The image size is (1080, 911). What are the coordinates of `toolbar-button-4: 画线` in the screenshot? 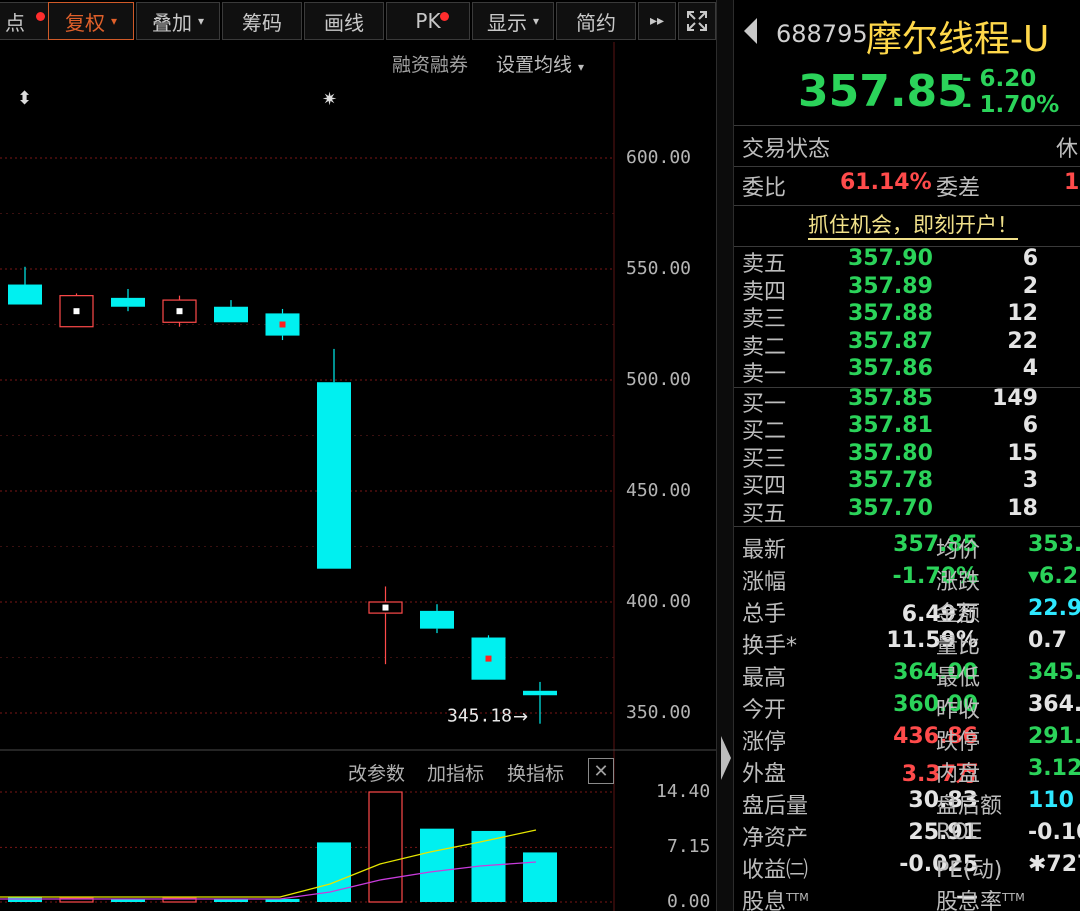 It's located at (344, 21).